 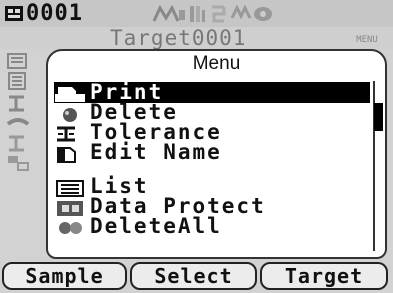 What do you see at coordinates (72, 113) in the screenshot?
I see `delete-icon` at bounding box center [72, 113].